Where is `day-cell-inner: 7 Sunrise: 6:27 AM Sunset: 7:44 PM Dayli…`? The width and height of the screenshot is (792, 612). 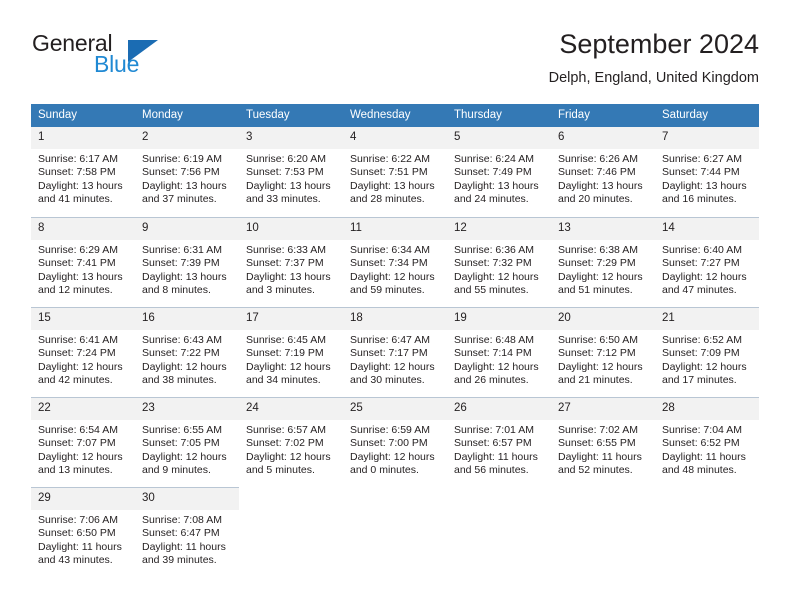
day-cell-inner: 7 Sunrise: 6:27 AM Sunset: 7:44 PM Dayli… is located at coordinates (707, 172).